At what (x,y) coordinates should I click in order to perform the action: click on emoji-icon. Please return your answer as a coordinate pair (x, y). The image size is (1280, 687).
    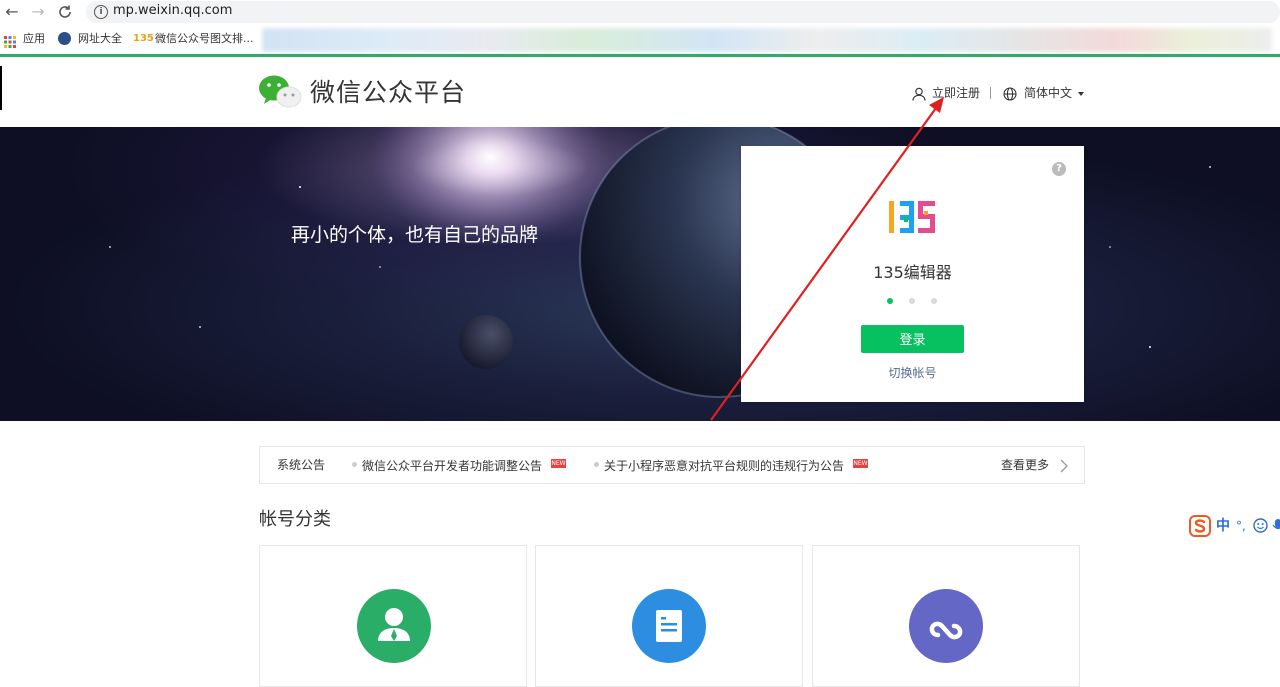
    Looking at the image, I should click on (1260, 525).